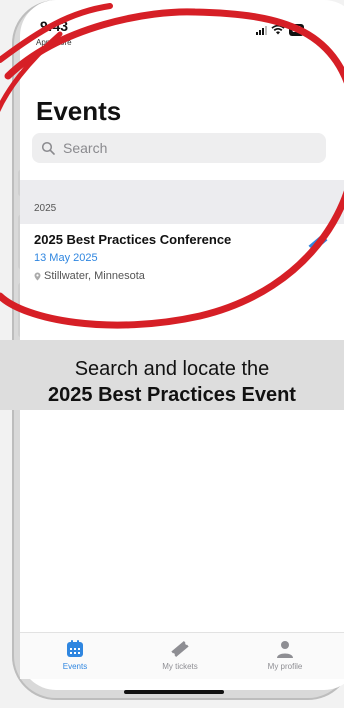  I want to click on instruction-line-1: Search and locate the, so click(172, 369).